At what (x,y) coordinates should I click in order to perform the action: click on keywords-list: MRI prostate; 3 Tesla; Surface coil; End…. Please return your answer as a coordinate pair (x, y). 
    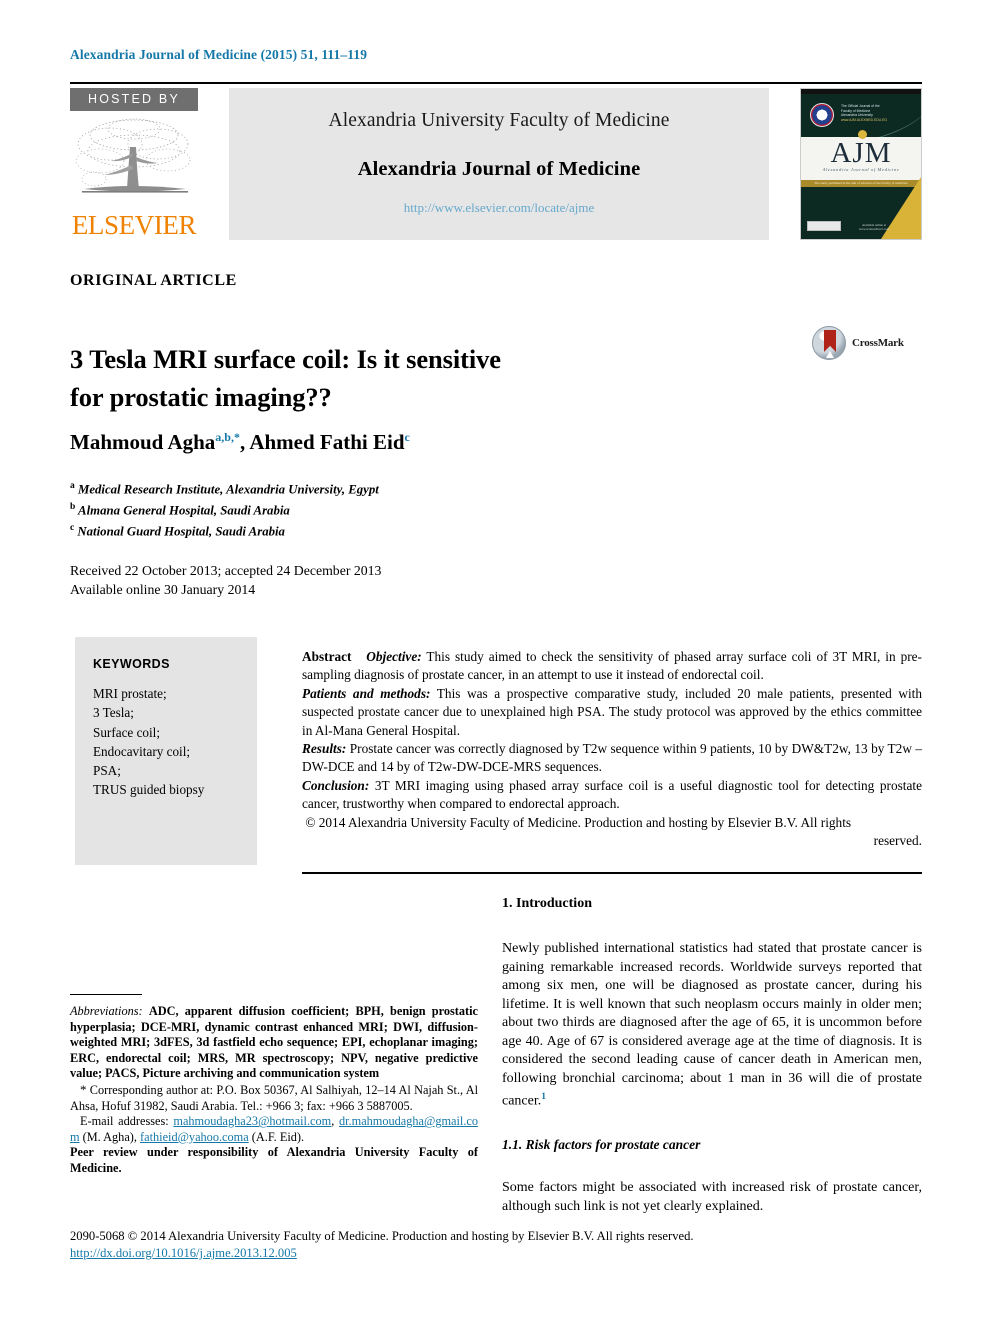
    Looking at the image, I should click on (148, 742).